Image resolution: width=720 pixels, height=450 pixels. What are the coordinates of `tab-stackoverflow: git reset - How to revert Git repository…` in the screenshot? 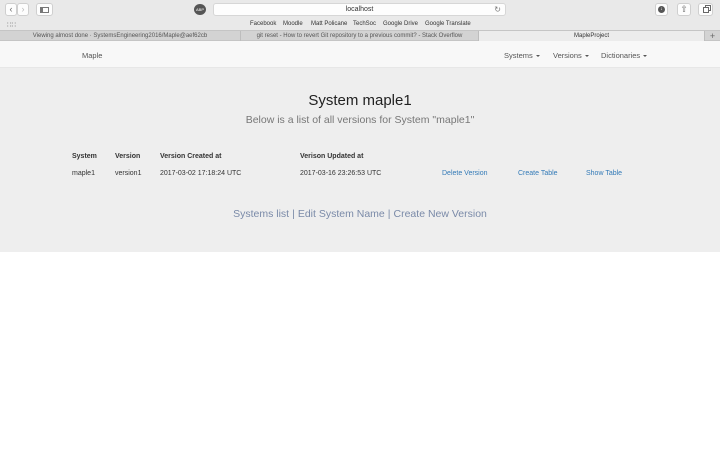 It's located at (360, 36).